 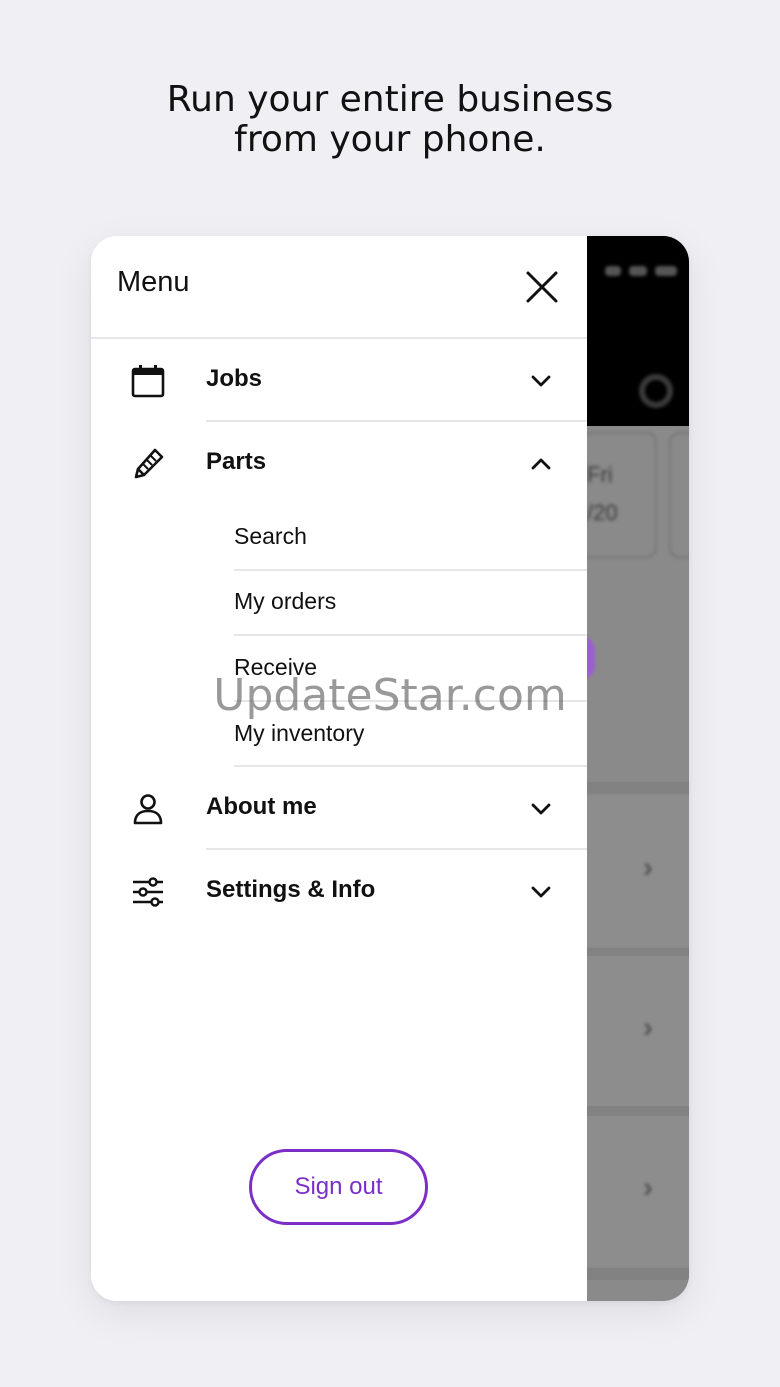 I want to click on subitem-my-inventory-label: My inventory, so click(x=299, y=733).